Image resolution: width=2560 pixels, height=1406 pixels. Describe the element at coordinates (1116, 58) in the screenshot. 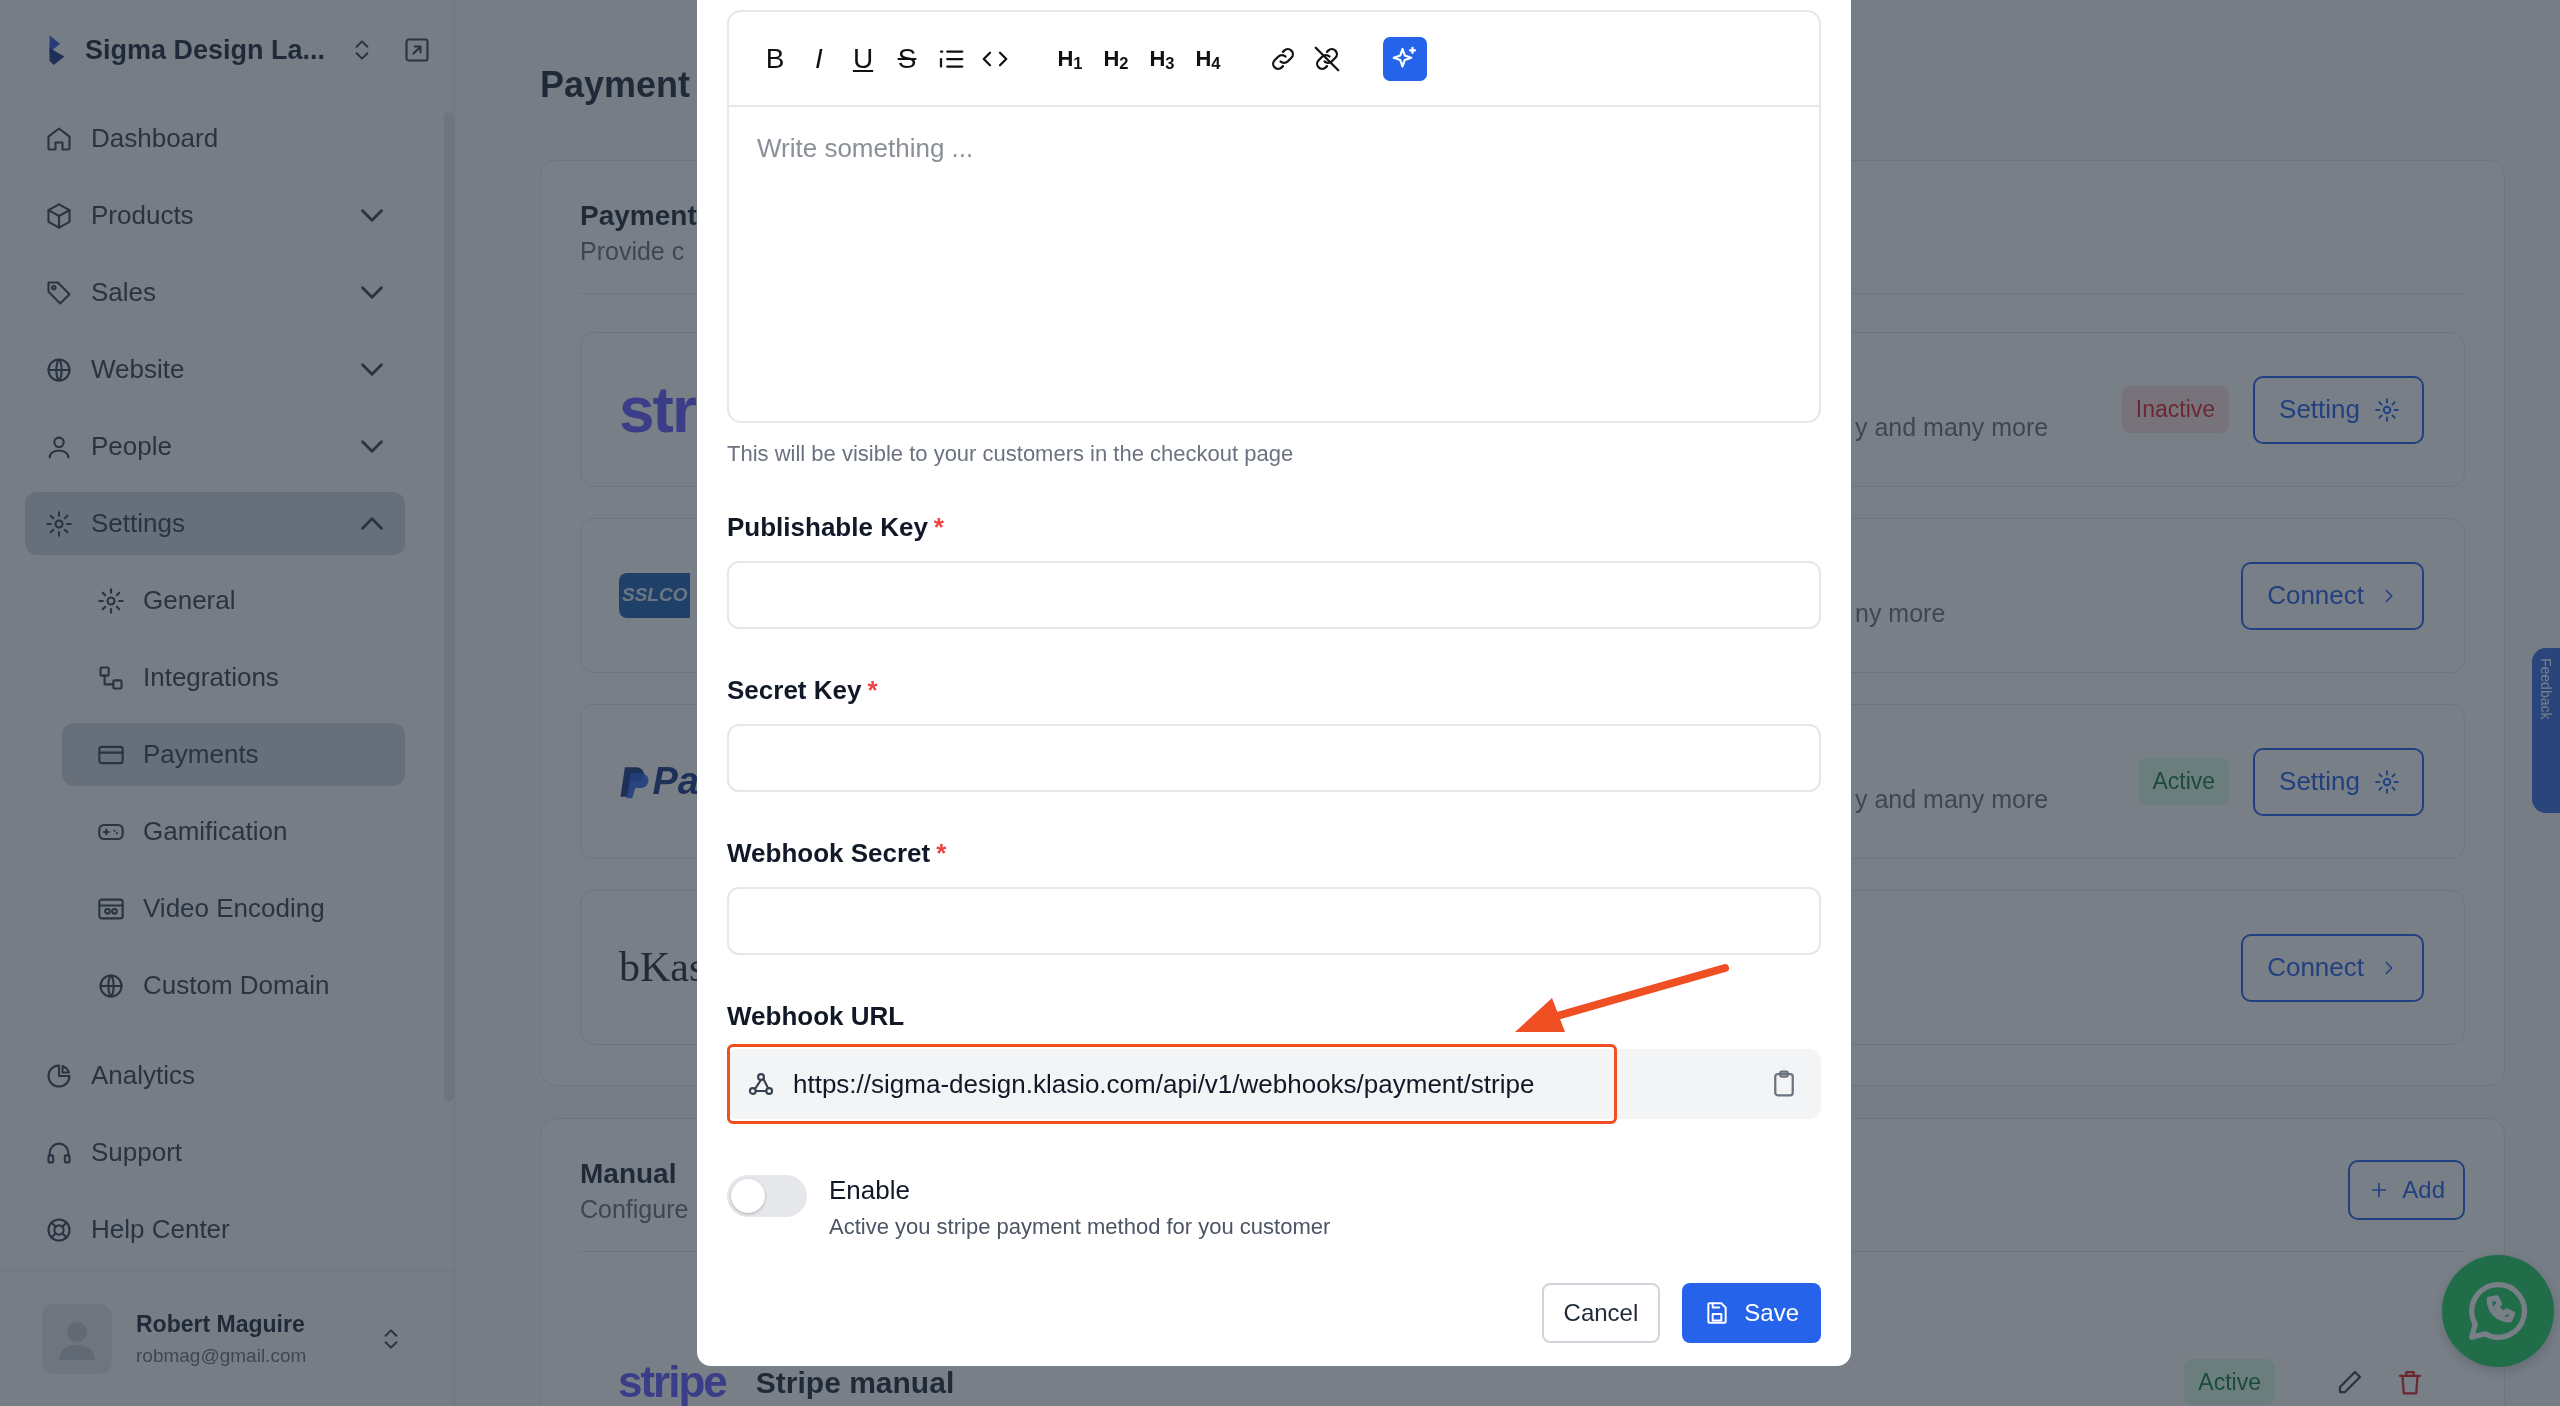

I see `heading-button: H$_{2}$` at that location.